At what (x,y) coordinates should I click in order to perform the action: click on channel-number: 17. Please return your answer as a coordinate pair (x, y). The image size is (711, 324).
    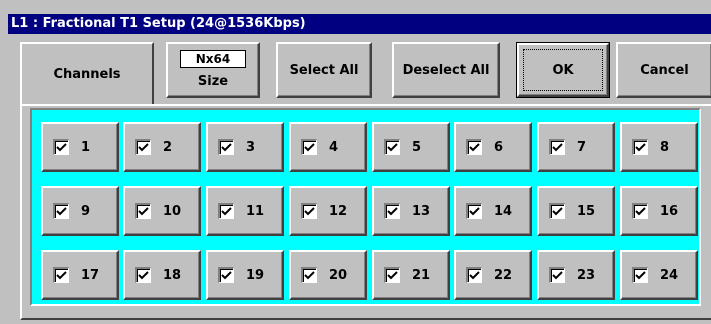
    Looking at the image, I should click on (90, 275).